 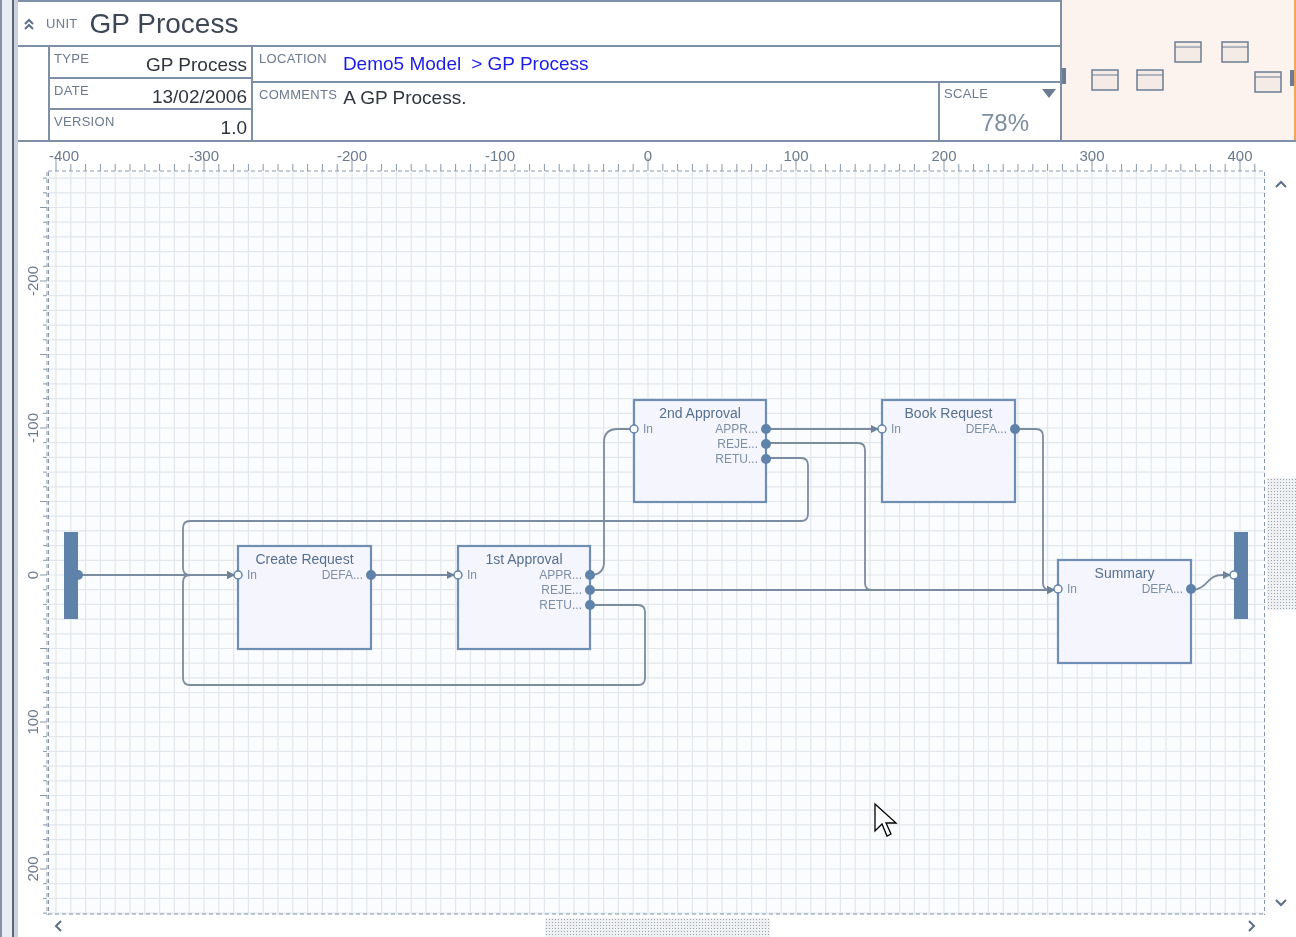 I want to click on node-title: Create Request, so click(x=304, y=559).